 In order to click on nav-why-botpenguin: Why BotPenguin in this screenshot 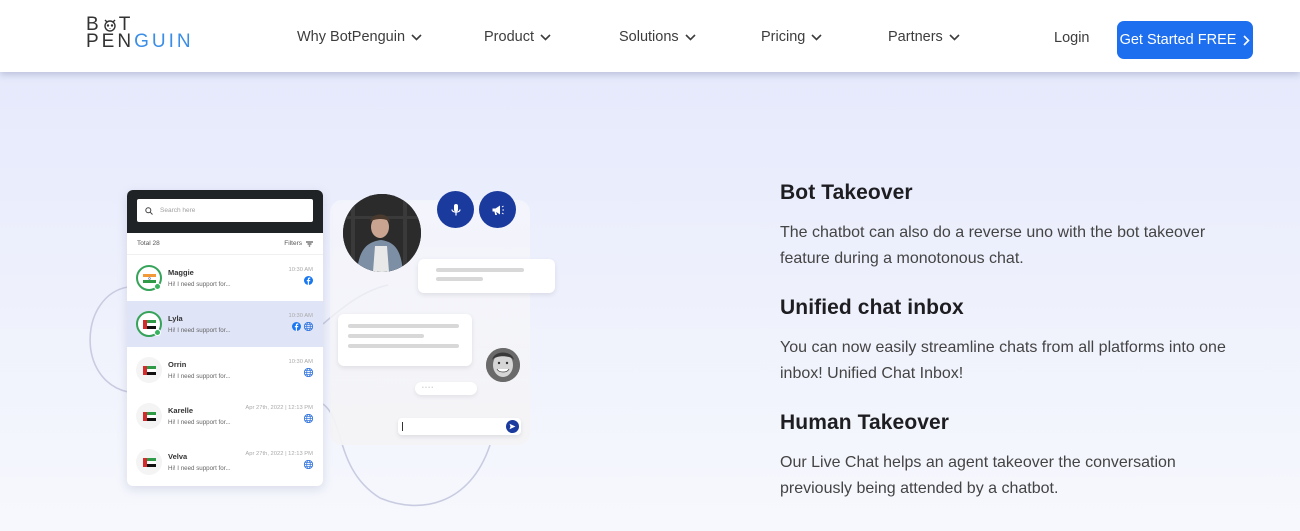, I will do `click(359, 37)`.